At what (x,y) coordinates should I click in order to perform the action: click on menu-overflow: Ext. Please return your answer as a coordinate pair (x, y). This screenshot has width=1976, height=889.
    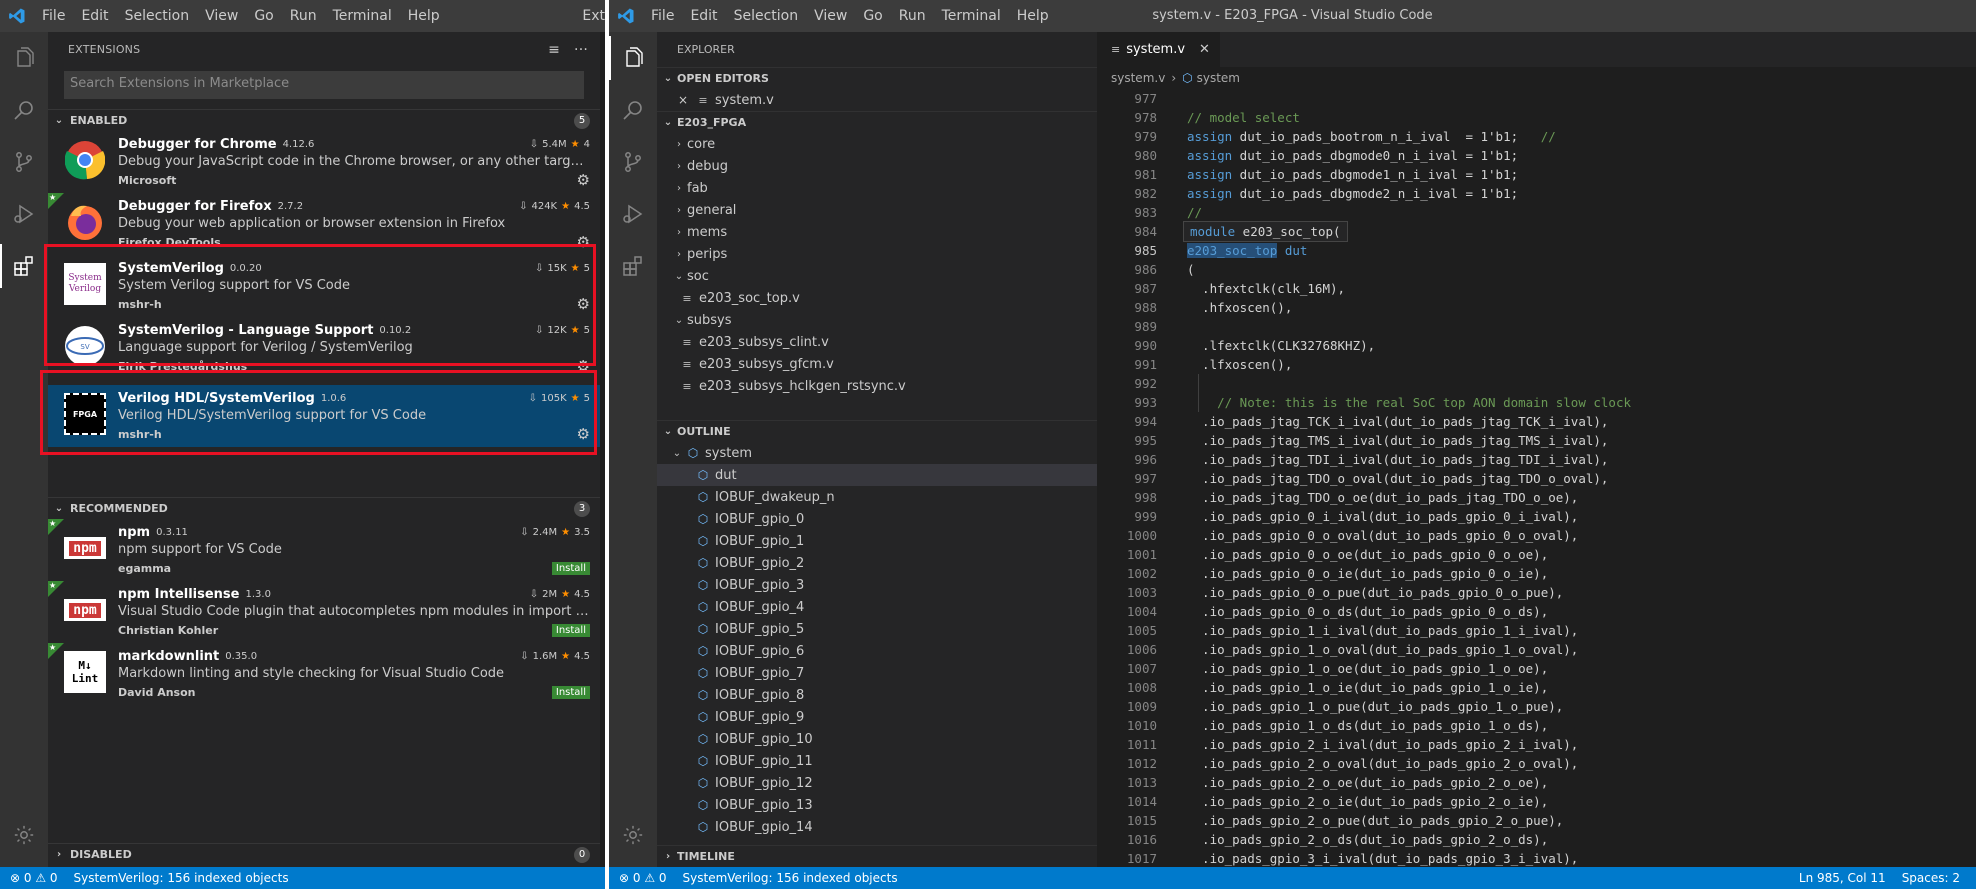
    Looking at the image, I should click on (589, 16).